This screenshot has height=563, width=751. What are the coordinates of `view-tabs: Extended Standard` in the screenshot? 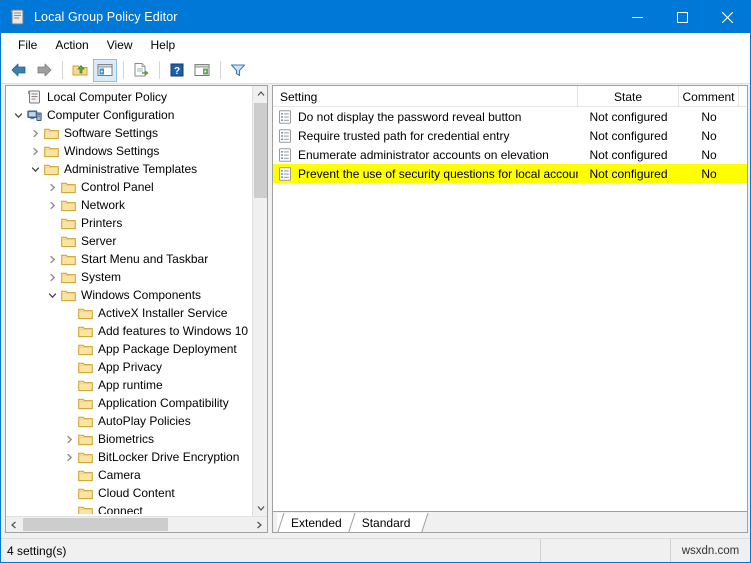 It's located at (510, 522).